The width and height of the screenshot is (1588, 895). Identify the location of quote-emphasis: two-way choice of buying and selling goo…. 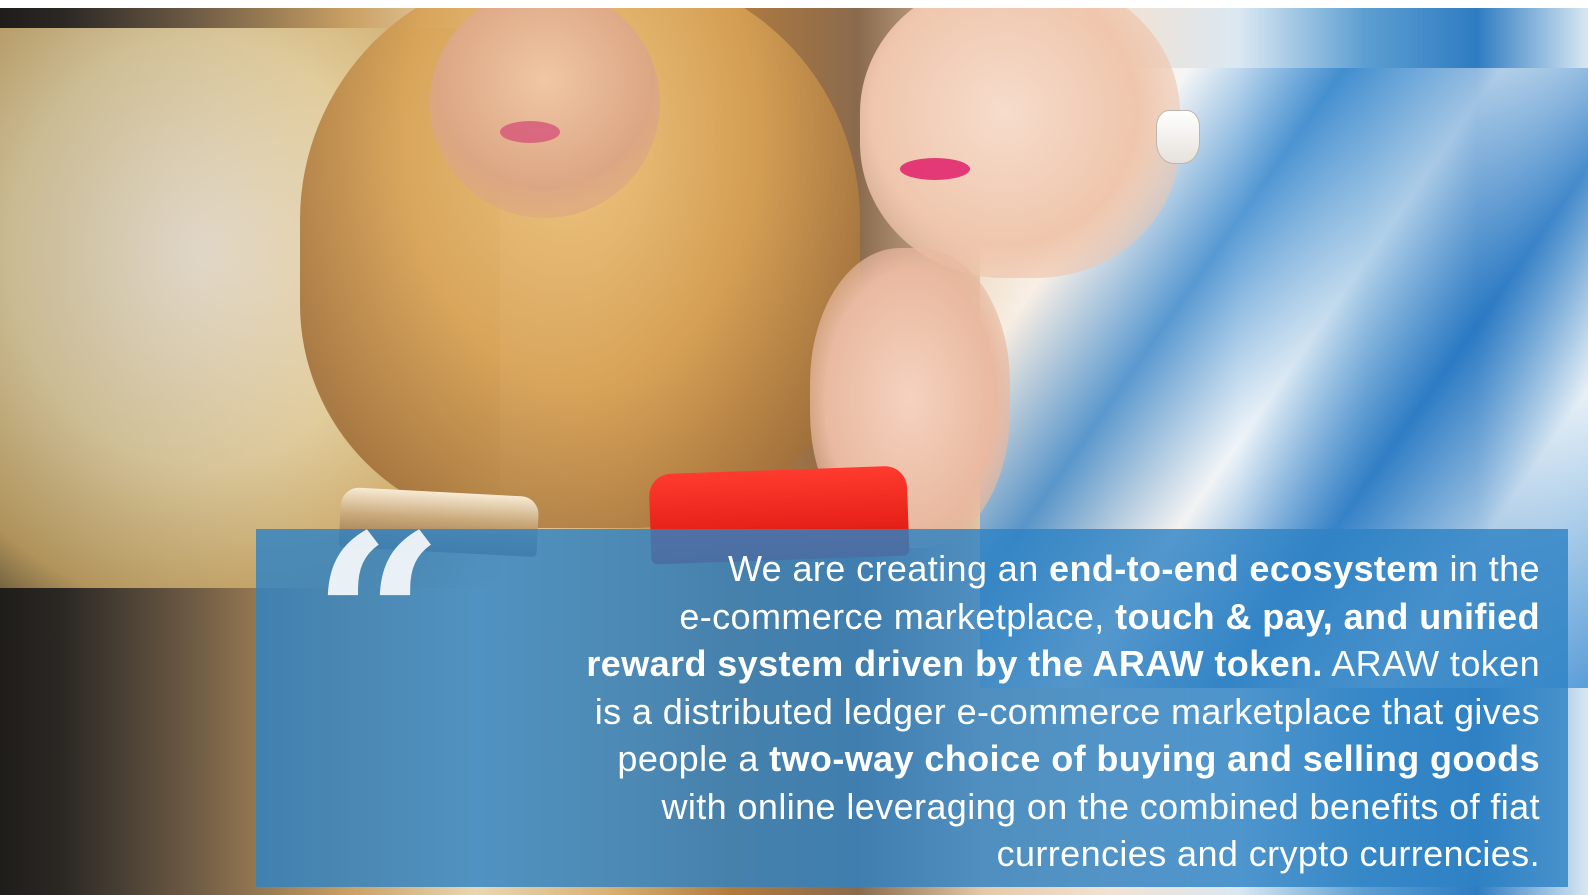
(1154, 758).